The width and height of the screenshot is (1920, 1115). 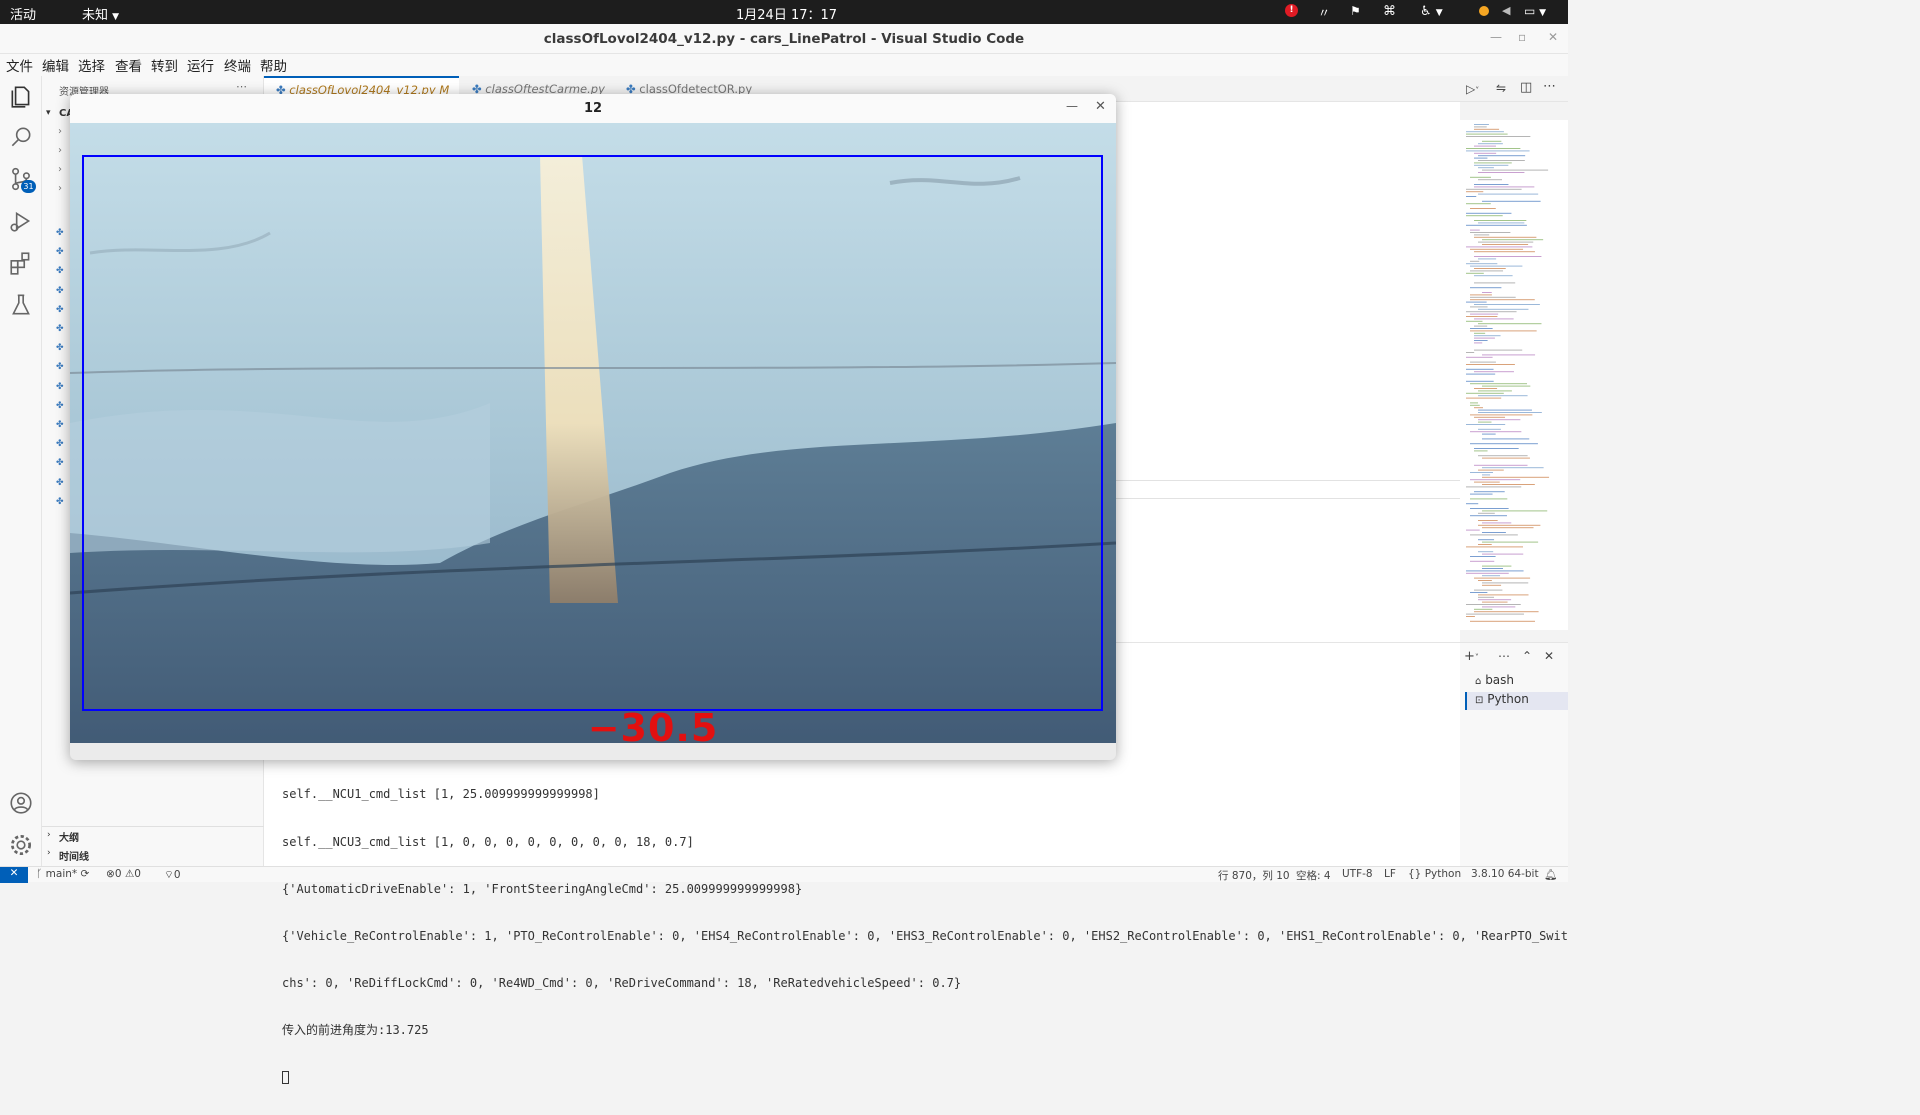 What do you see at coordinates (21, 305) in the screenshot?
I see `testing-icon` at bounding box center [21, 305].